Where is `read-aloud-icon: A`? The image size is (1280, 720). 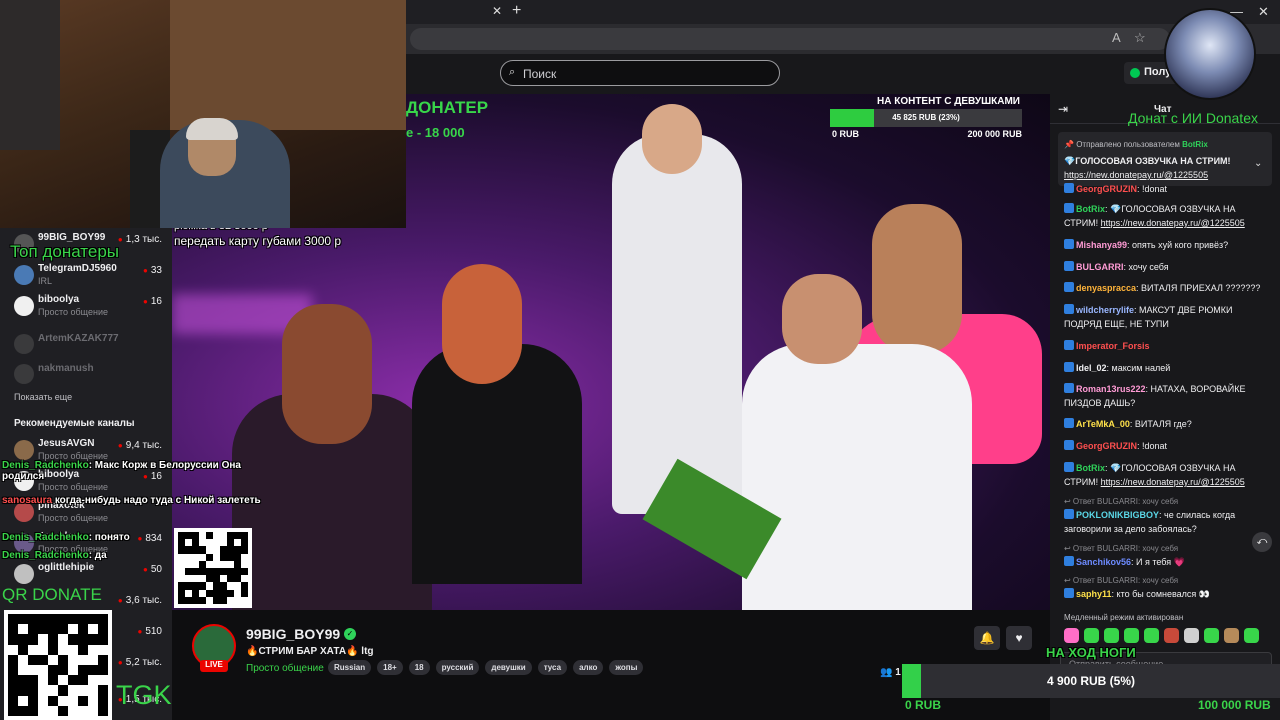 read-aloud-icon: A is located at coordinates (1116, 37).